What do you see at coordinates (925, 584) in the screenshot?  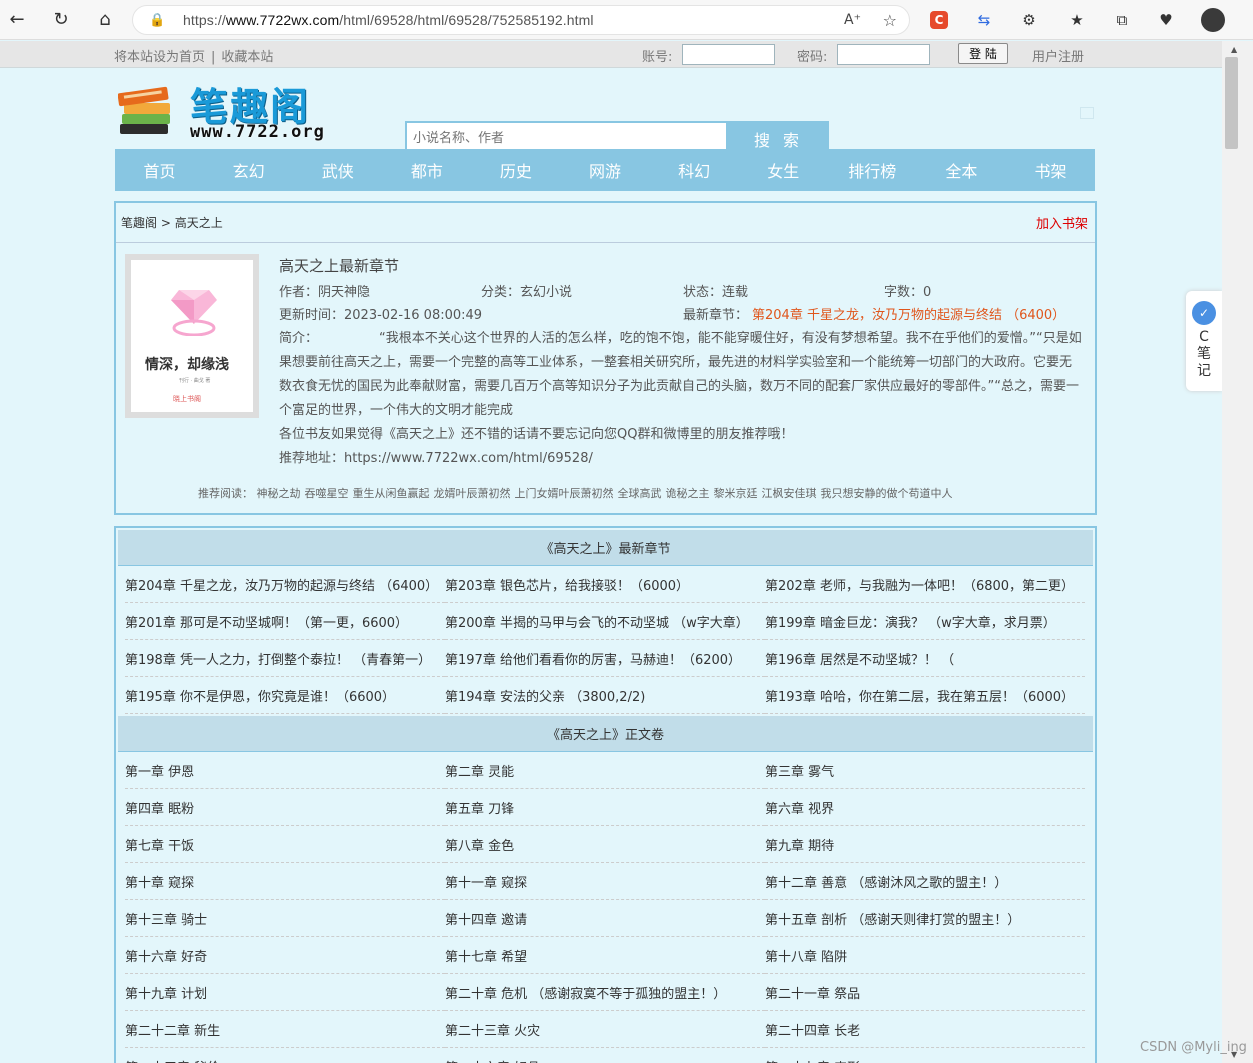 I see `chapter-link: 第202章 老师，与我融为一体吧！（6800，第二更）` at bounding box center [925, 584].